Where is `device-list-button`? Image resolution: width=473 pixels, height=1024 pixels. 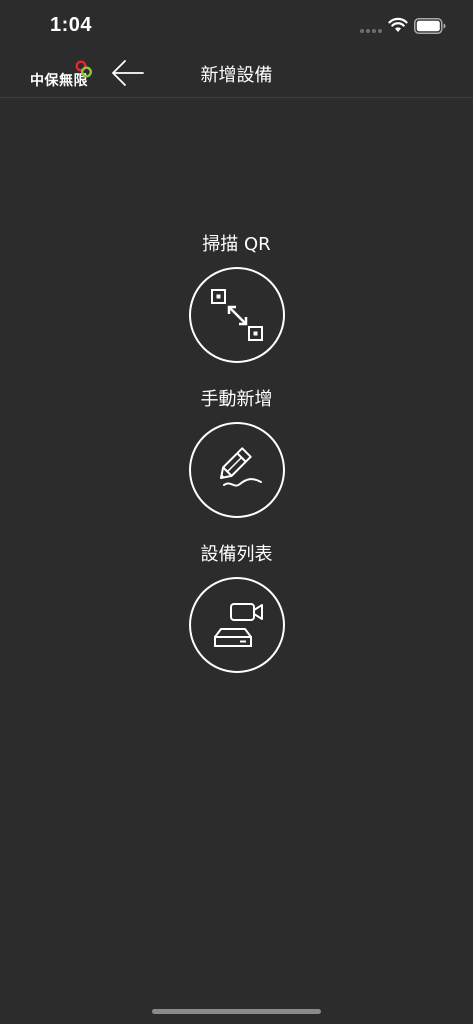
device-list-button is located at coordinates (236, 625).